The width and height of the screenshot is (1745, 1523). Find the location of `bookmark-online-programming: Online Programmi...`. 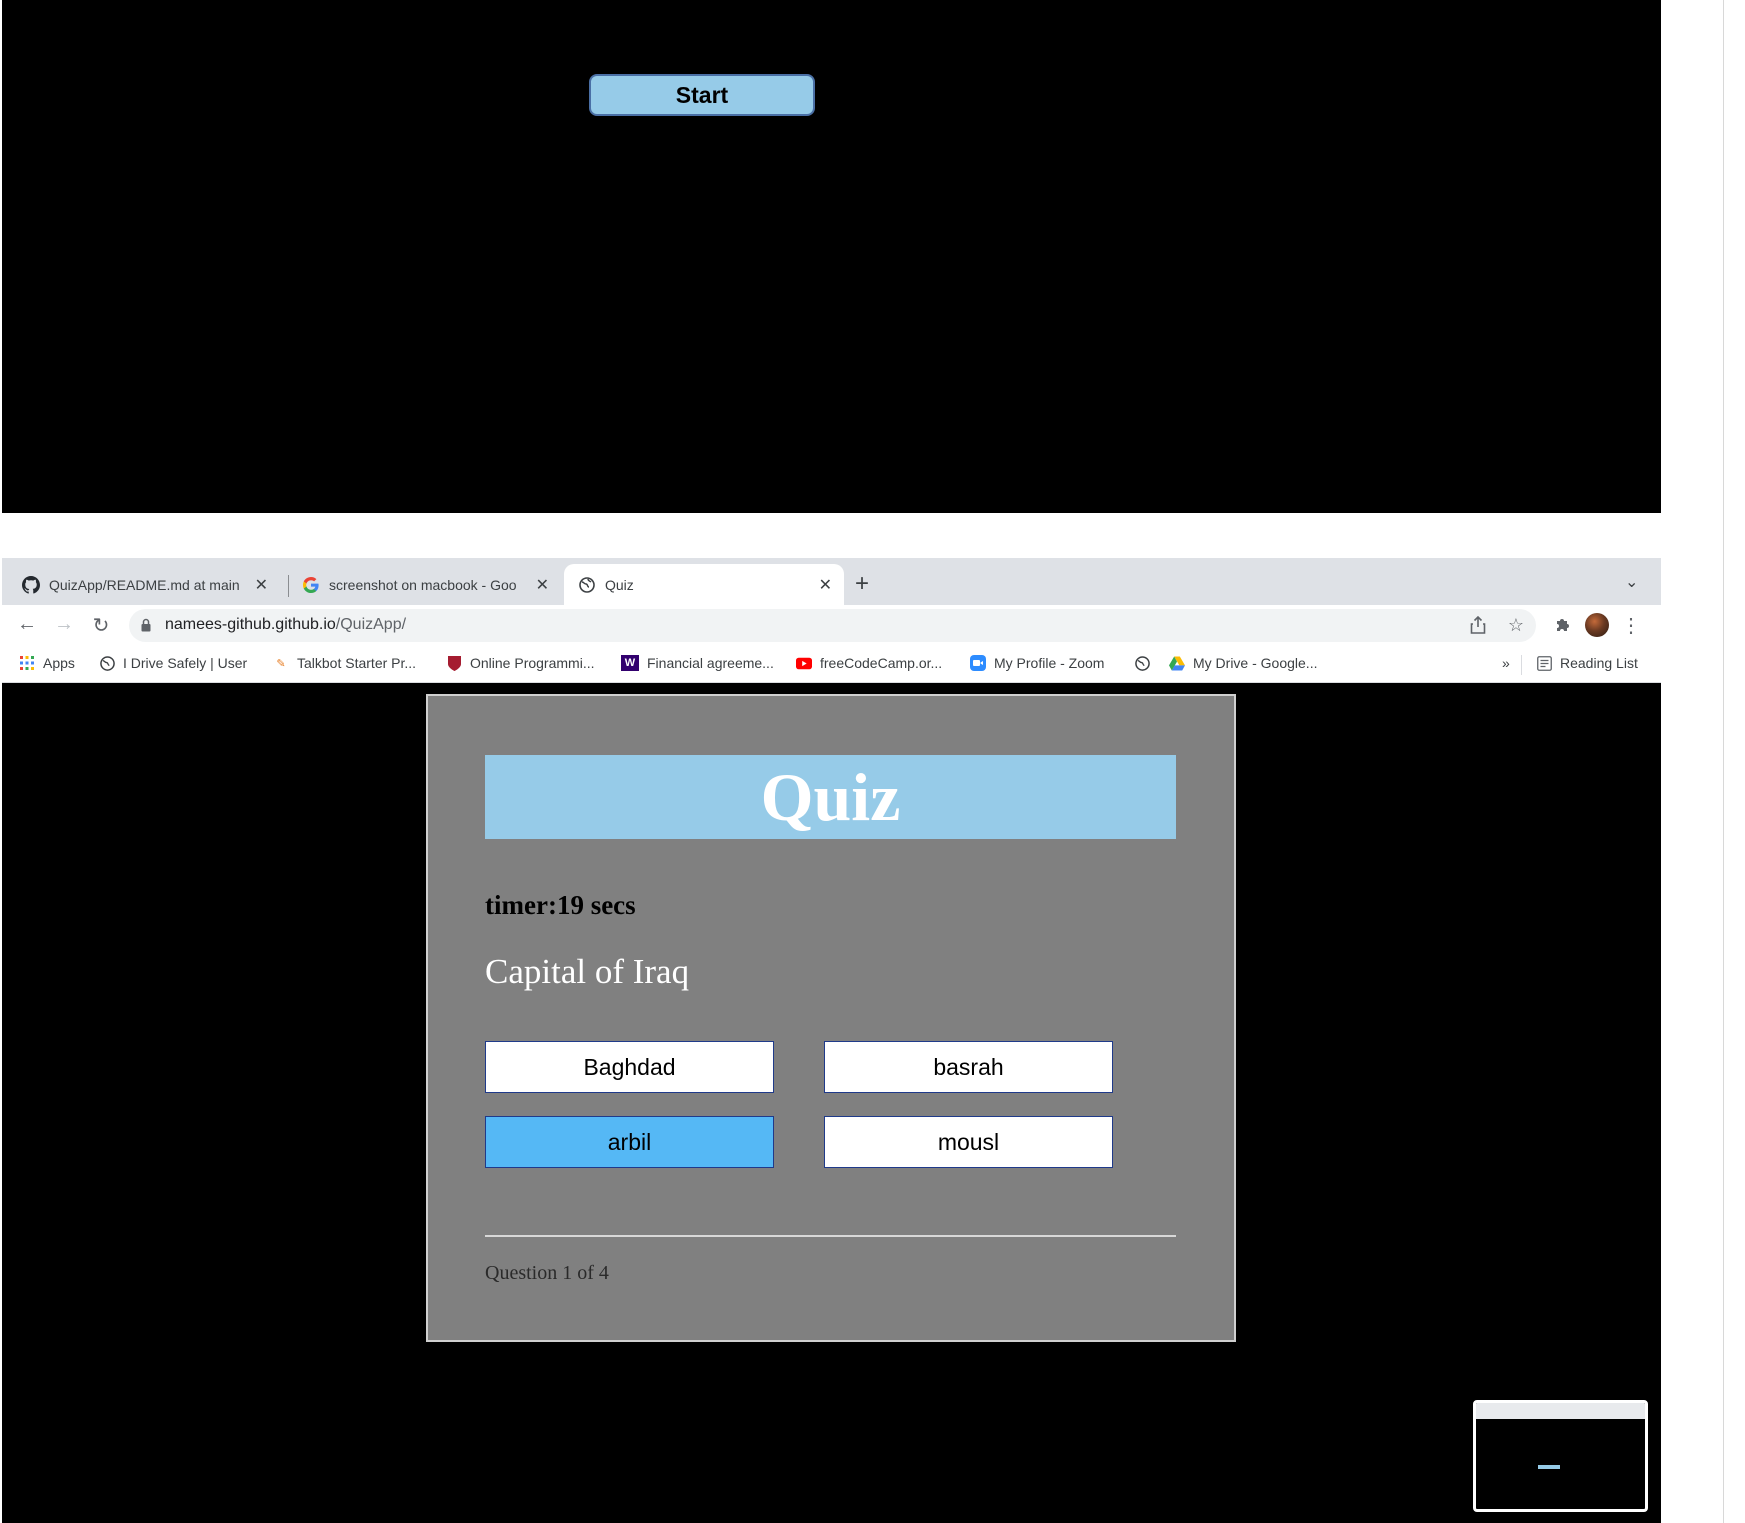

bookmark-online-programming: Online Programmi... is located at coordinates (520, 663).